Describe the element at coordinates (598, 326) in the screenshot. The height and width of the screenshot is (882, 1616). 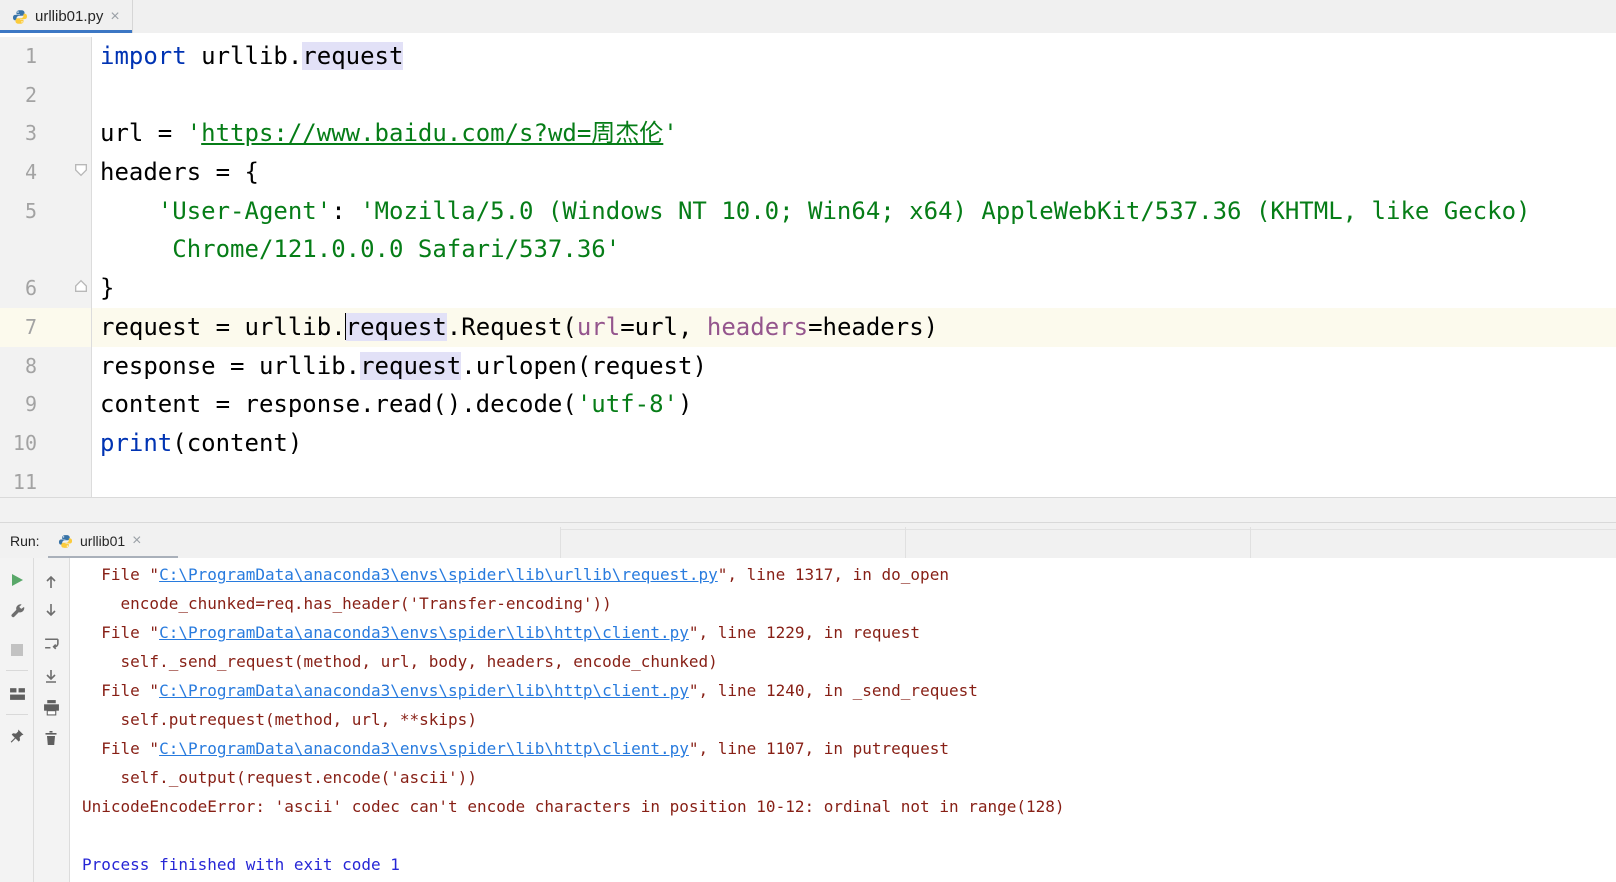
I see `code-segment: url` at that location.